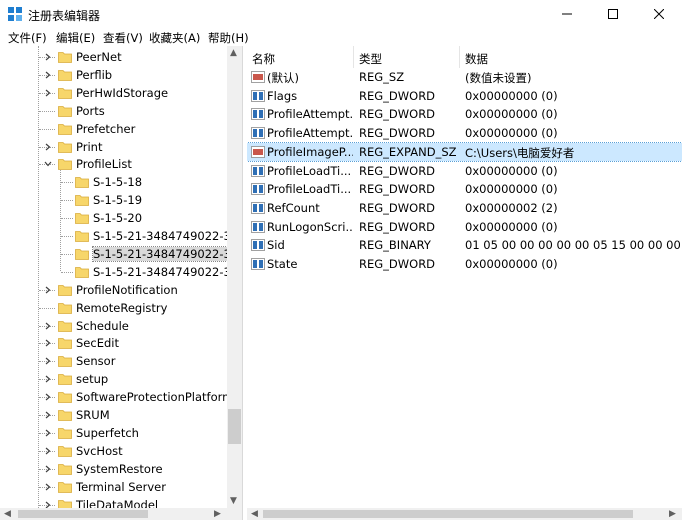 The width and height of the screenshot is (682, 520). Describe the element at coordinates (113, 308) in the screenshot. I see `tree-item: RemoteRegistry` at that location.